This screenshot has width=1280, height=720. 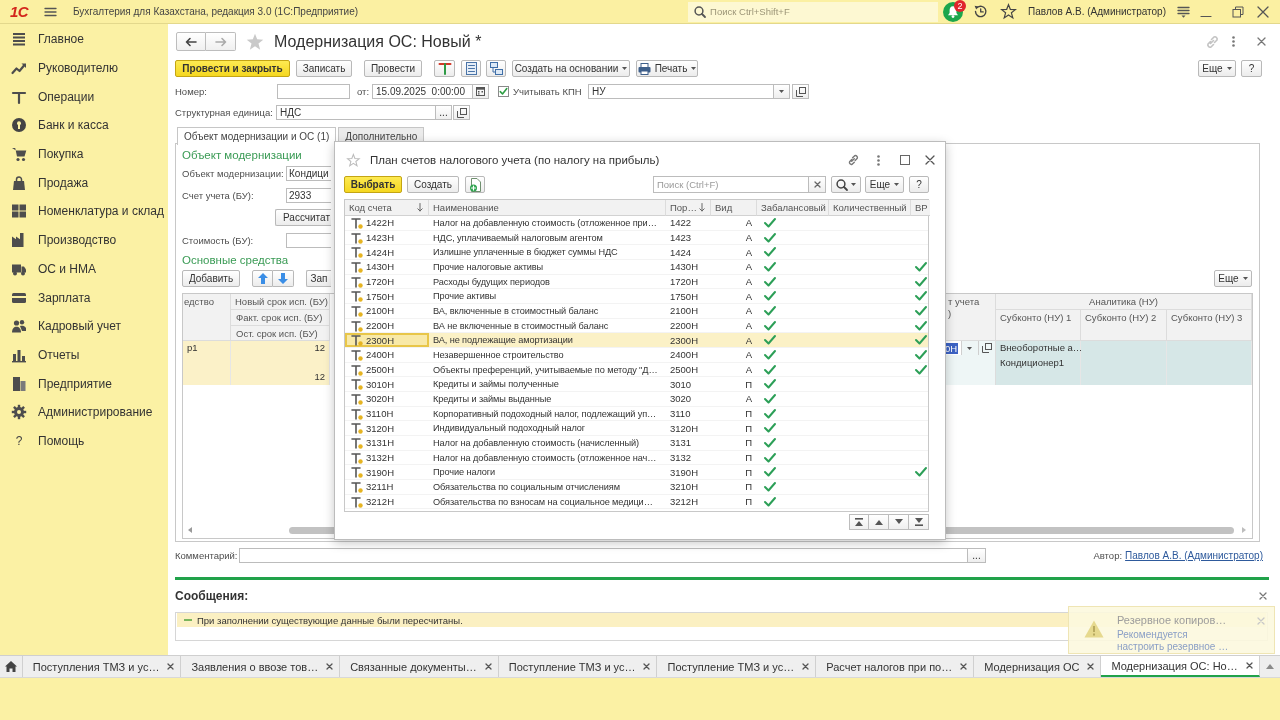 What do you see at coordinates (84, 125) in the screenshot?
I see `sidebar-item: Банк и касса` at bounding box center [84, 125].